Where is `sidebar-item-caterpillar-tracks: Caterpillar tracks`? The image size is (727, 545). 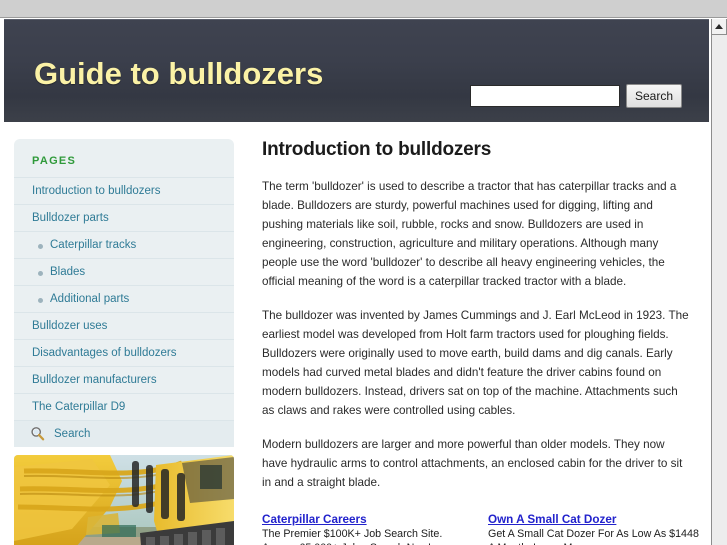 sidebar-item-caterpillar-tracks: Caterpillar tracks is located at coordinates (124, 244).